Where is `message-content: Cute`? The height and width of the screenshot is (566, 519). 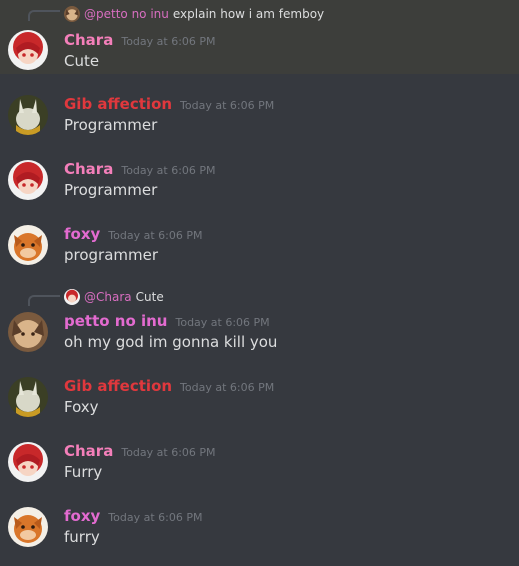
message-content: Cute is located at coordinates (82, 61).